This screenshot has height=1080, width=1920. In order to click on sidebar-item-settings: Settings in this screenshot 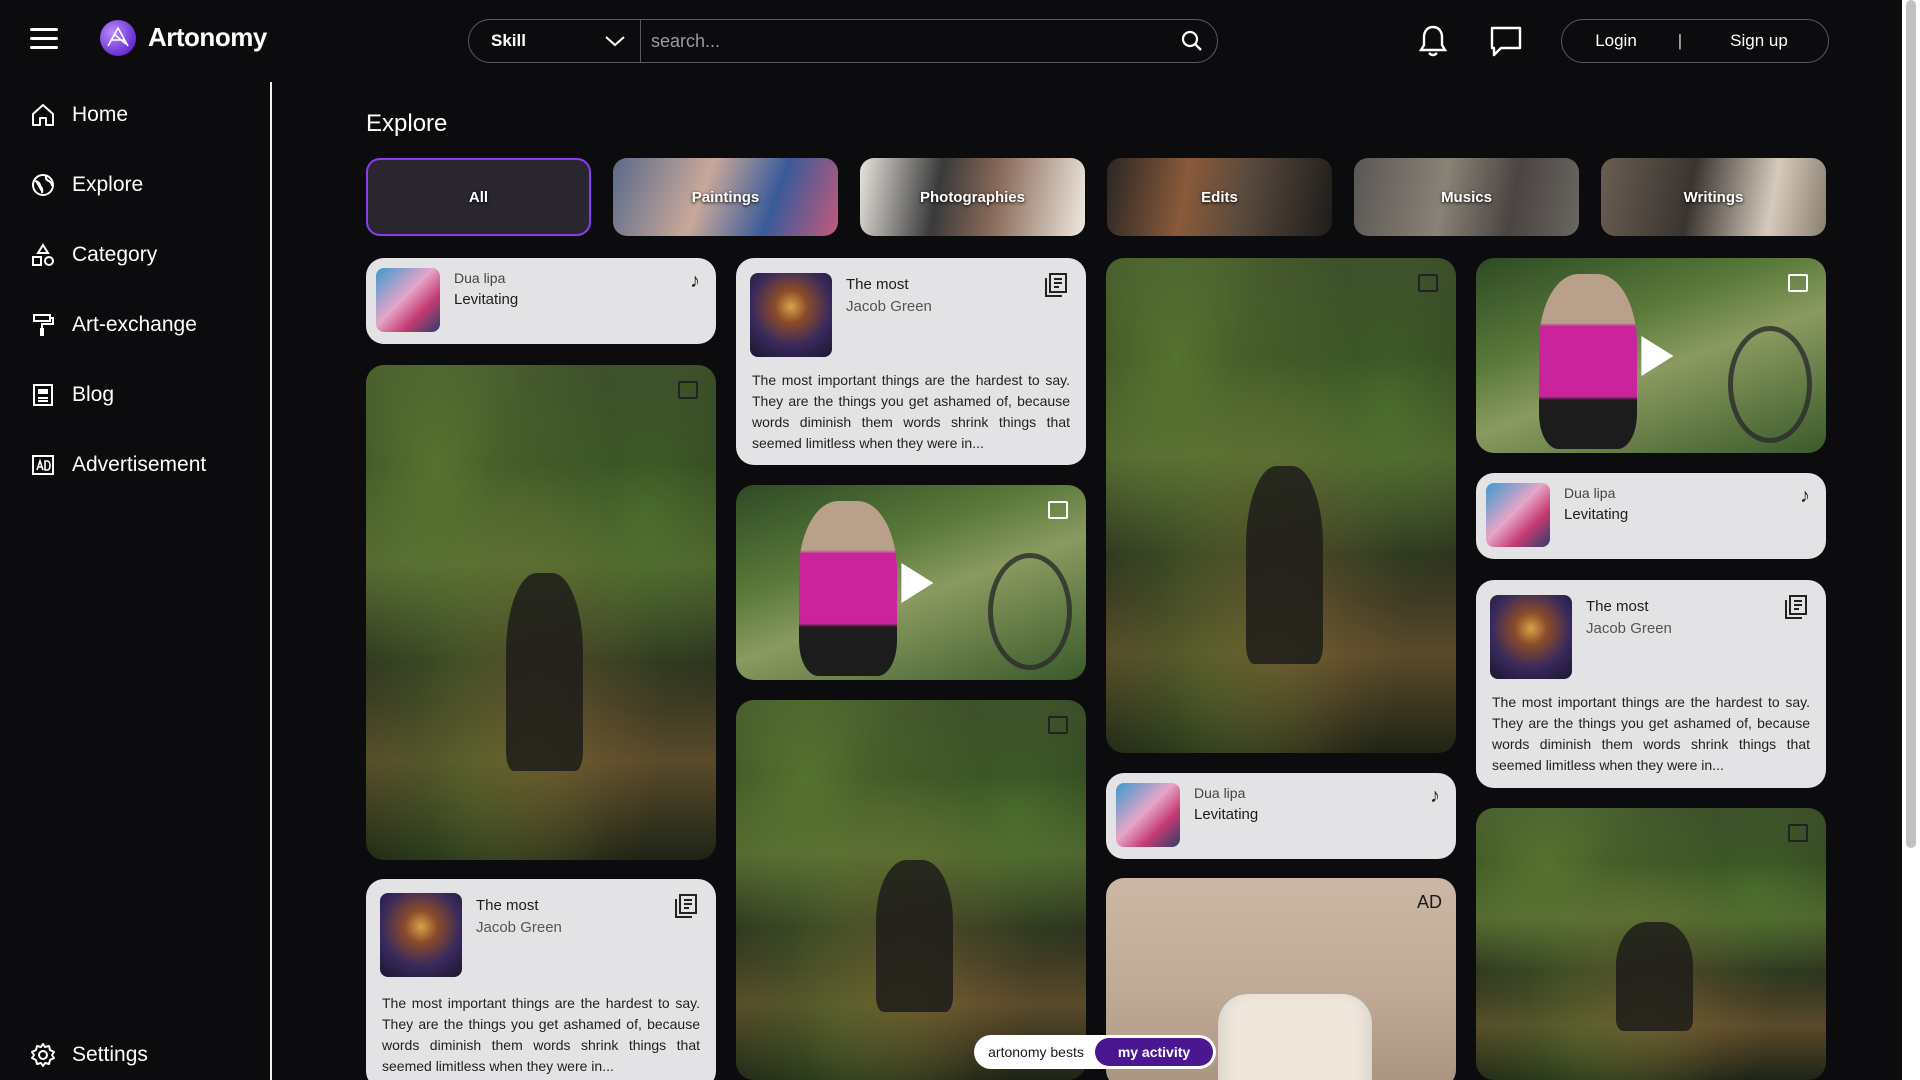, I will do `click(89, 1055)`.